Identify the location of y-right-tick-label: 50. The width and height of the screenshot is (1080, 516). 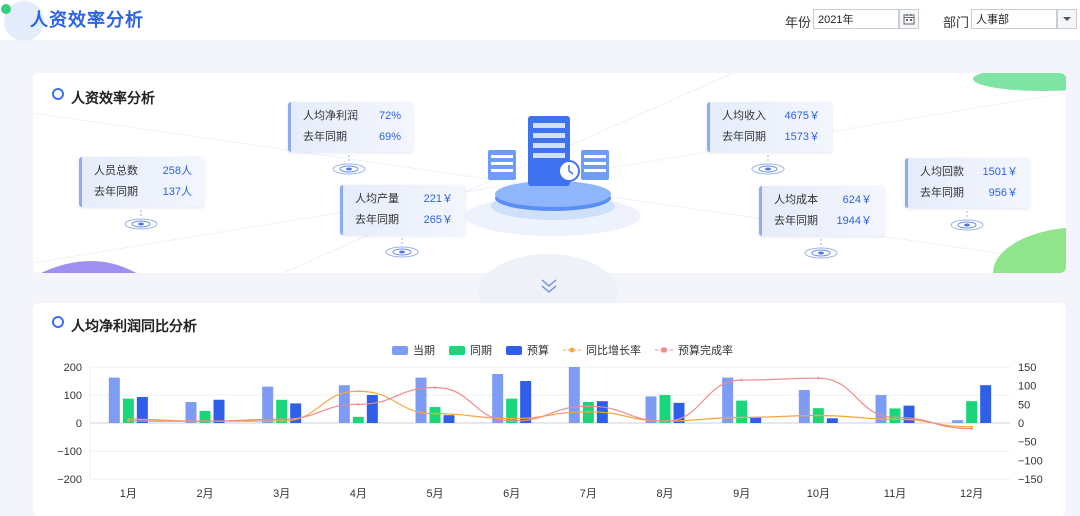
(1024, 405).